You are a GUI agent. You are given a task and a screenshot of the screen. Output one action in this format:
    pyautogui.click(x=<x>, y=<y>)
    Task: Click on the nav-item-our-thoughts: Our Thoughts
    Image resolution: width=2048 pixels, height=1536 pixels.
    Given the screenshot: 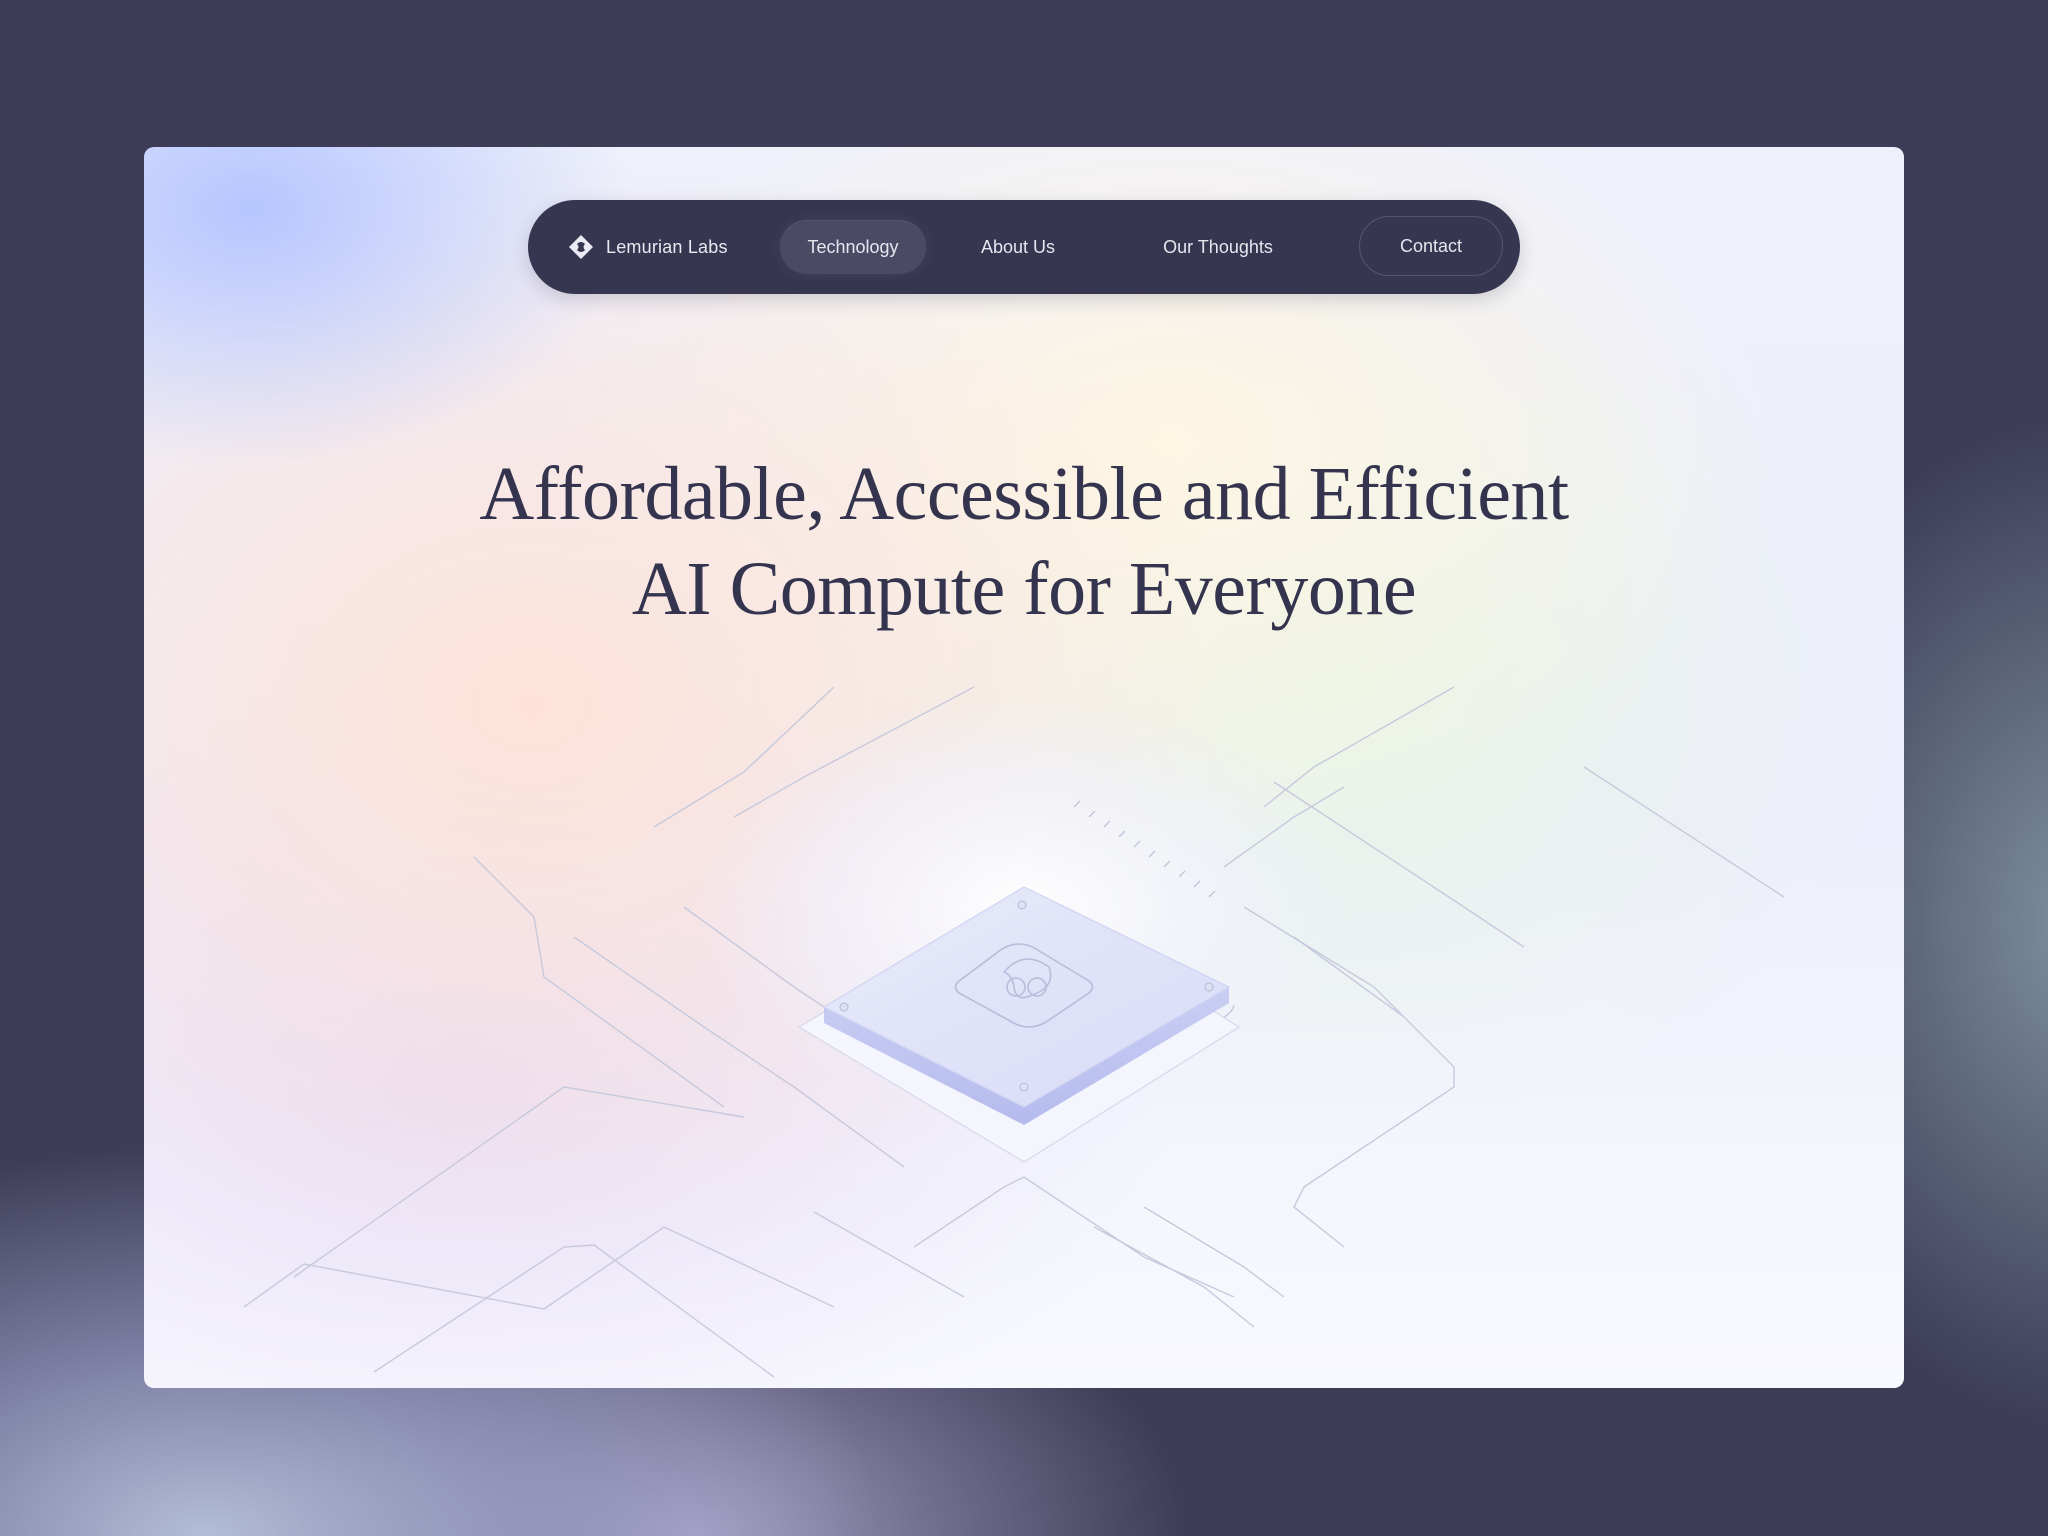 What is the action you would take?
    pyautogui.click(x=1218, y=247)
    